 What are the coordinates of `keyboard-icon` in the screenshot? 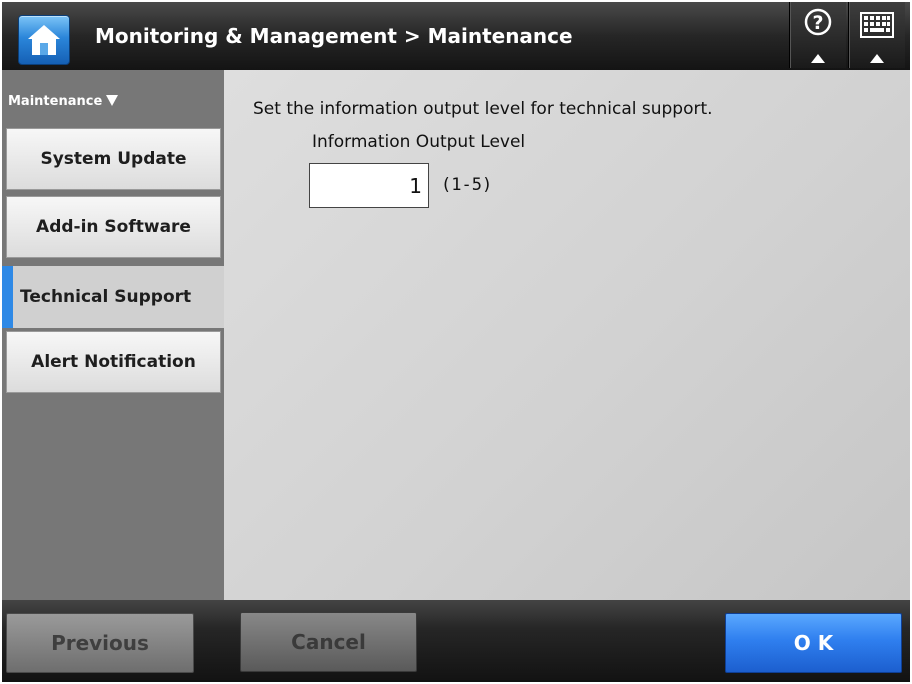 It's located at (877, 25).